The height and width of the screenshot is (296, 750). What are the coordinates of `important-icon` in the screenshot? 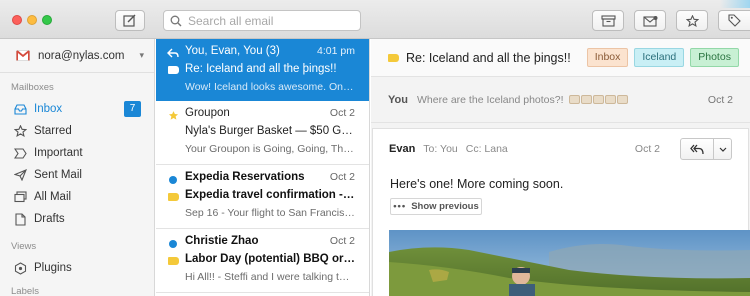 It's located at (20, 153).